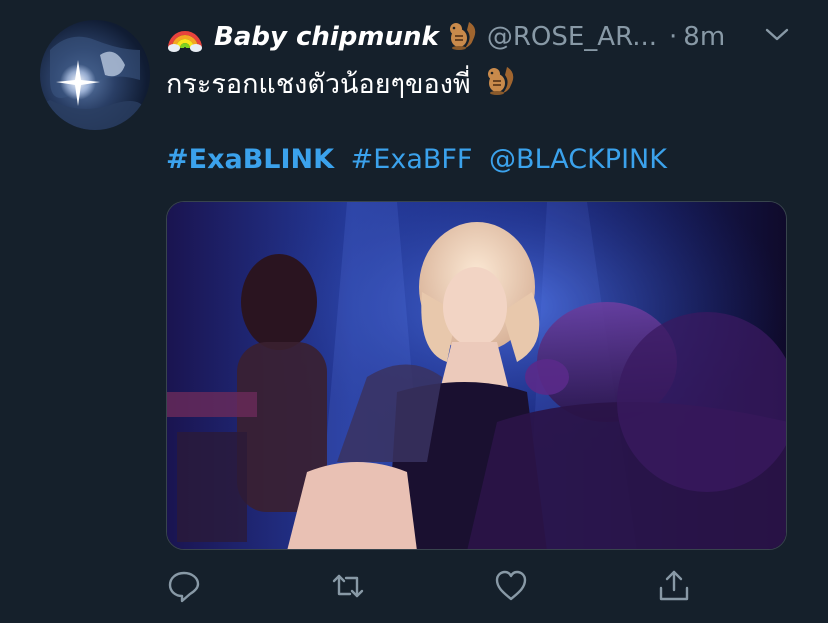 This screenshot has width=828, height=623. What do you see at coordinates (348, 586) in the screenshot?
I see `retweet-icon` at bounding box center [348, 586].